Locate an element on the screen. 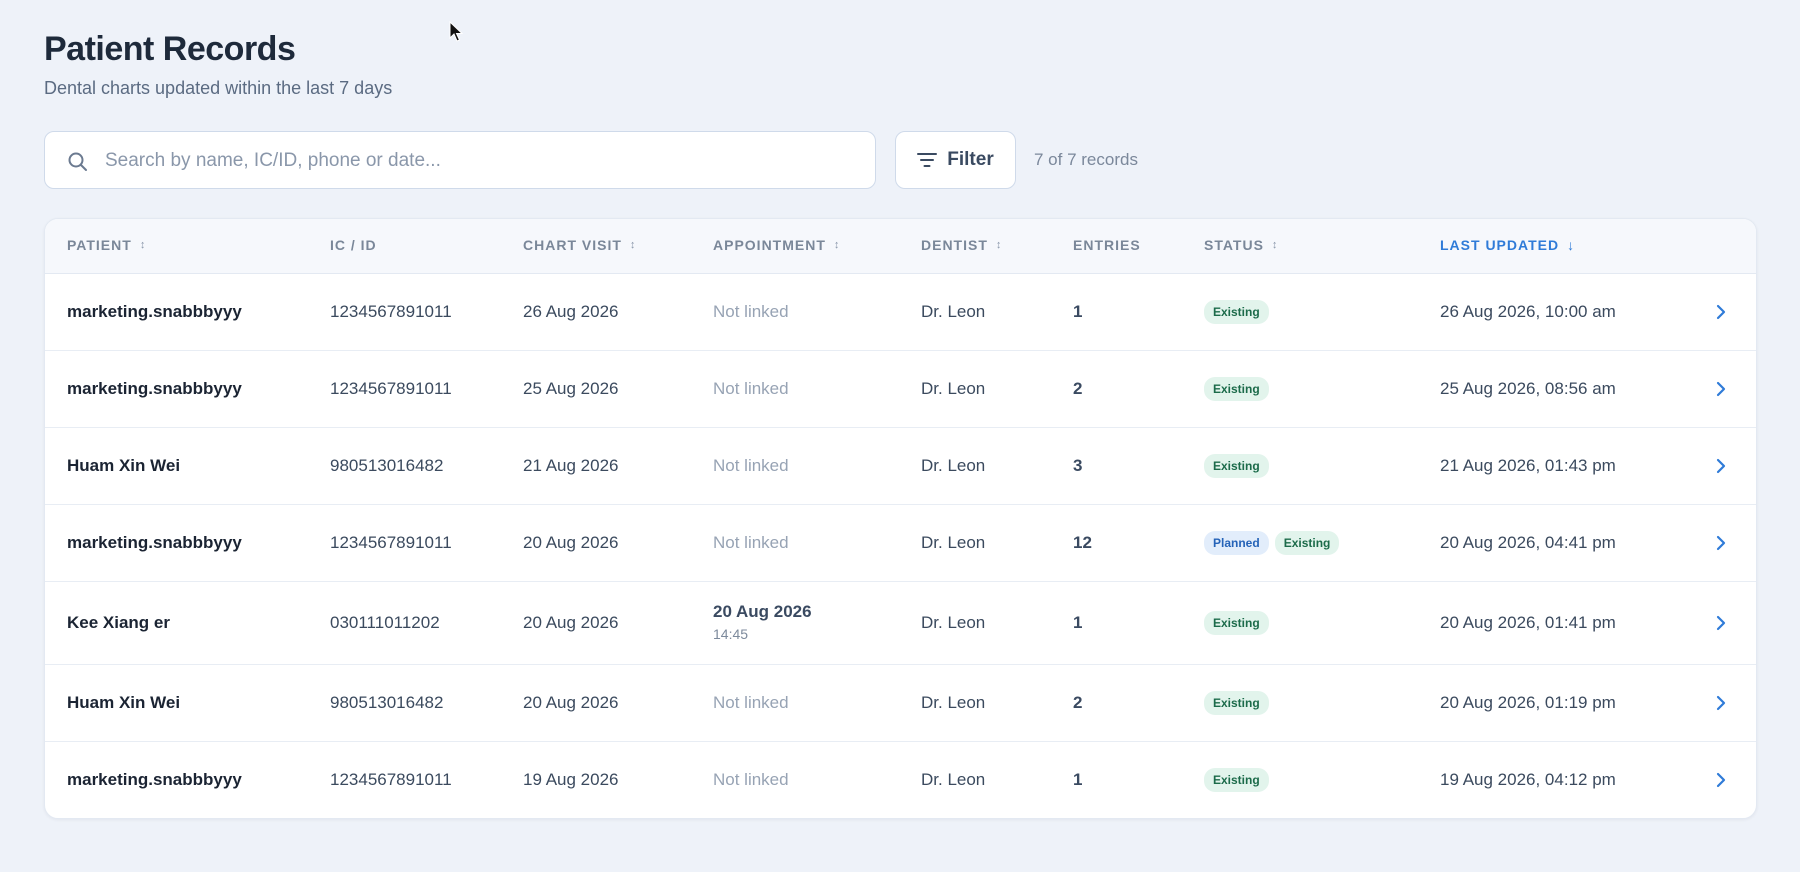  search-input is located at coordinates (475, 161).